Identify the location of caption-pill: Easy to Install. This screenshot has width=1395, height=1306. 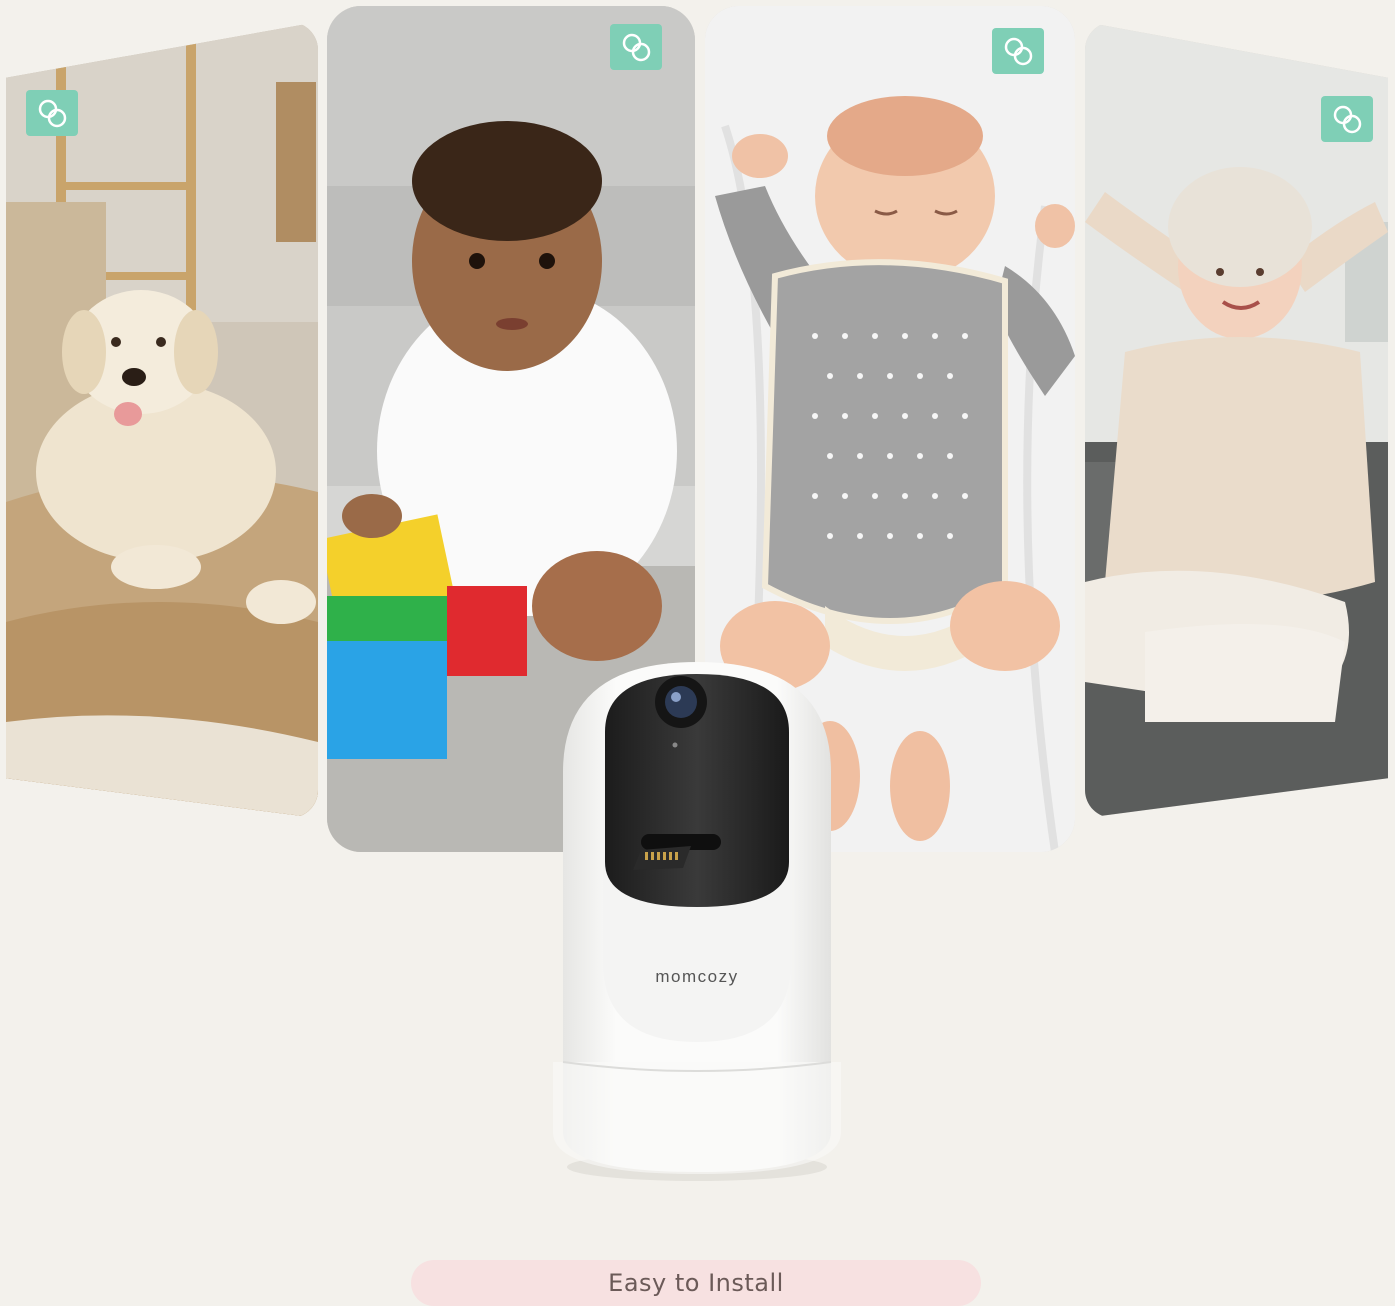
(696, 1283).